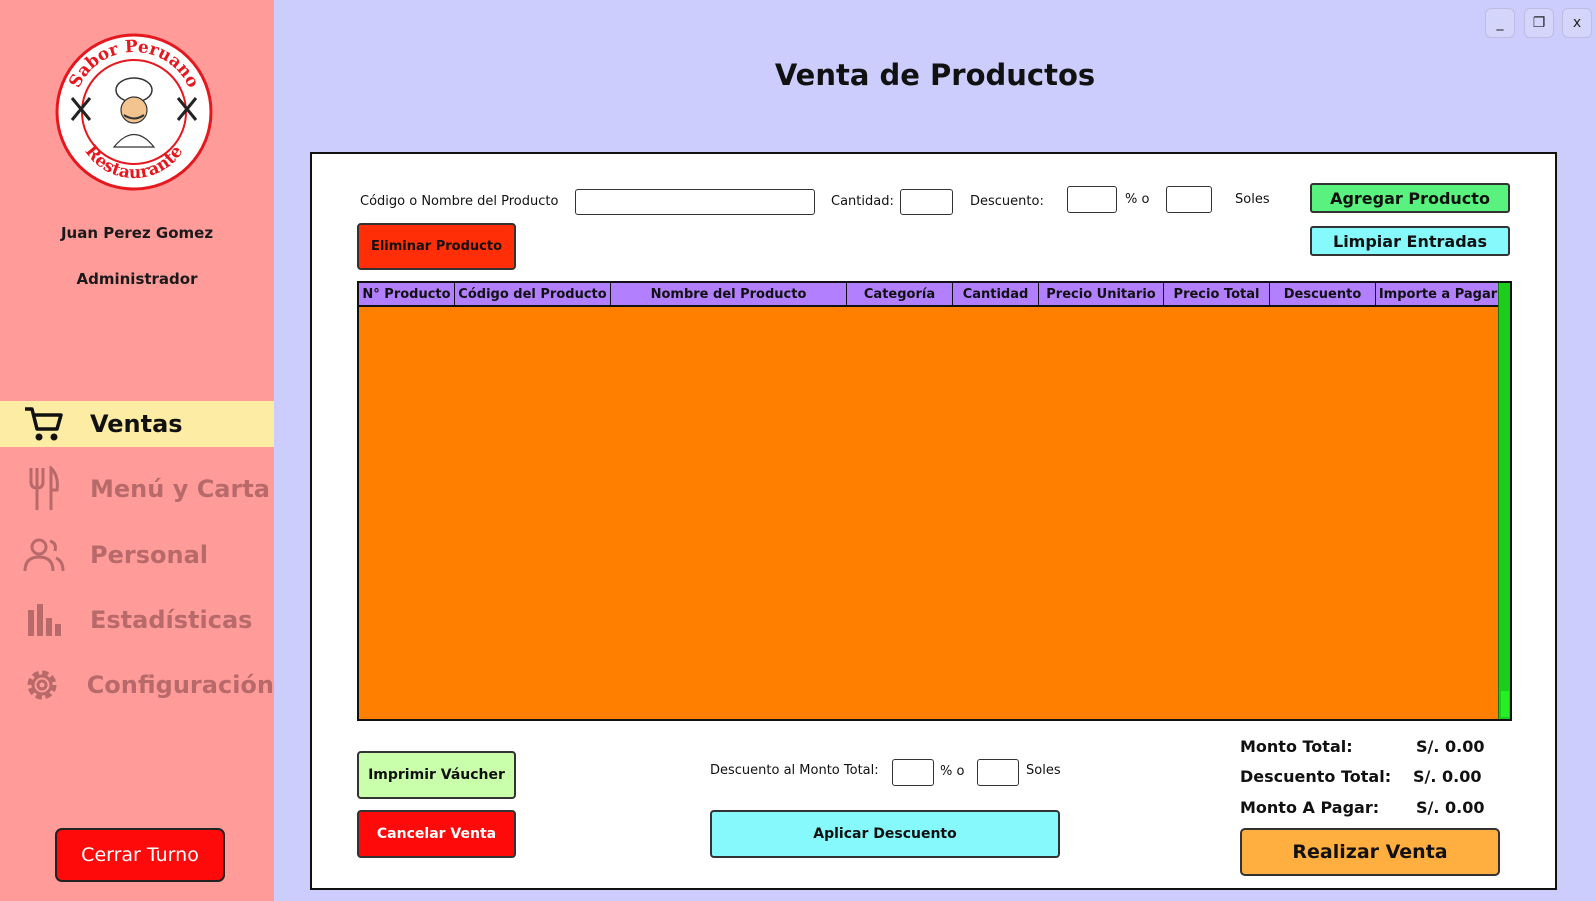 The width and height of the screenshot is (1596, 901). I want to click on sidebar-item-label: Ventas, so click(136, 424).